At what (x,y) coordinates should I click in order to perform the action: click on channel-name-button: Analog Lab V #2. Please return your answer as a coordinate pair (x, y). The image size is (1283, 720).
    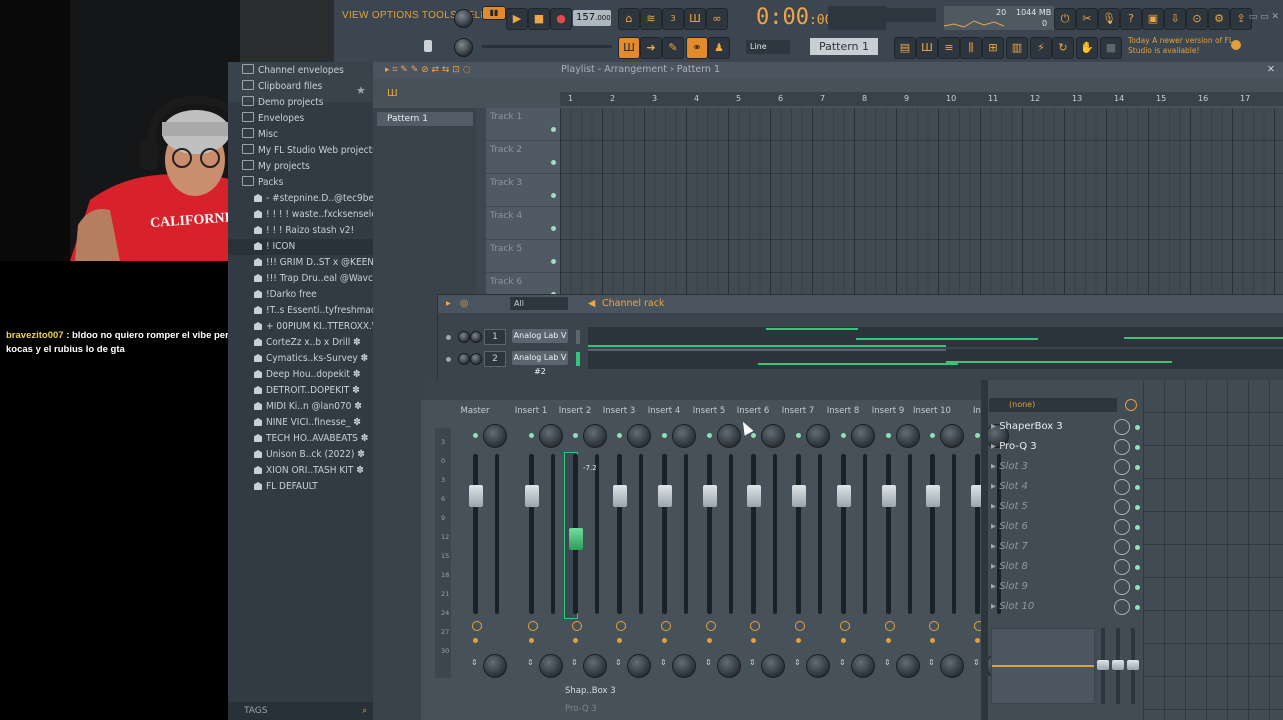
    Looking at the image, I should click on (540, 363).